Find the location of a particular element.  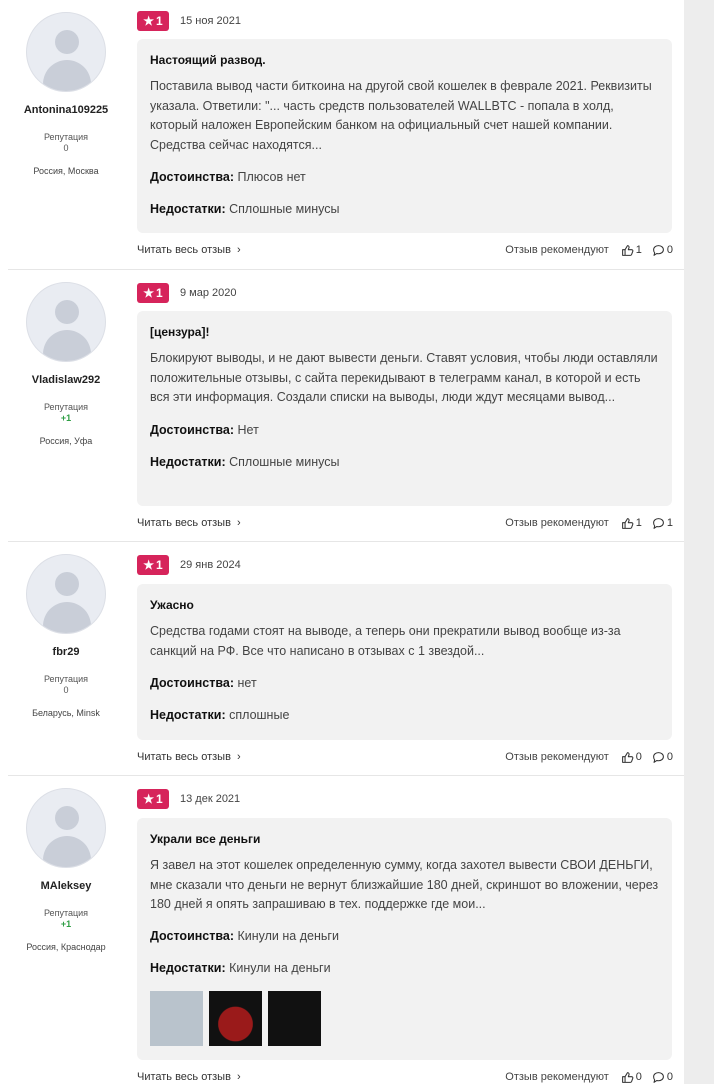

pros-row: Достоинства: Кинули на деньги is located at coordinates (404, 936).